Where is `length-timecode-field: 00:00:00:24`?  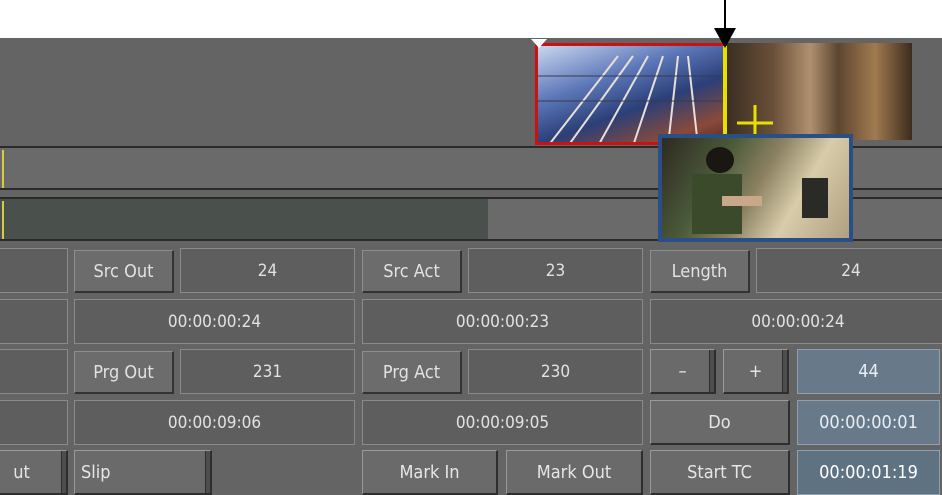 length-timecode-field: 00:00:00:24 is located at coordinates (796, 321).